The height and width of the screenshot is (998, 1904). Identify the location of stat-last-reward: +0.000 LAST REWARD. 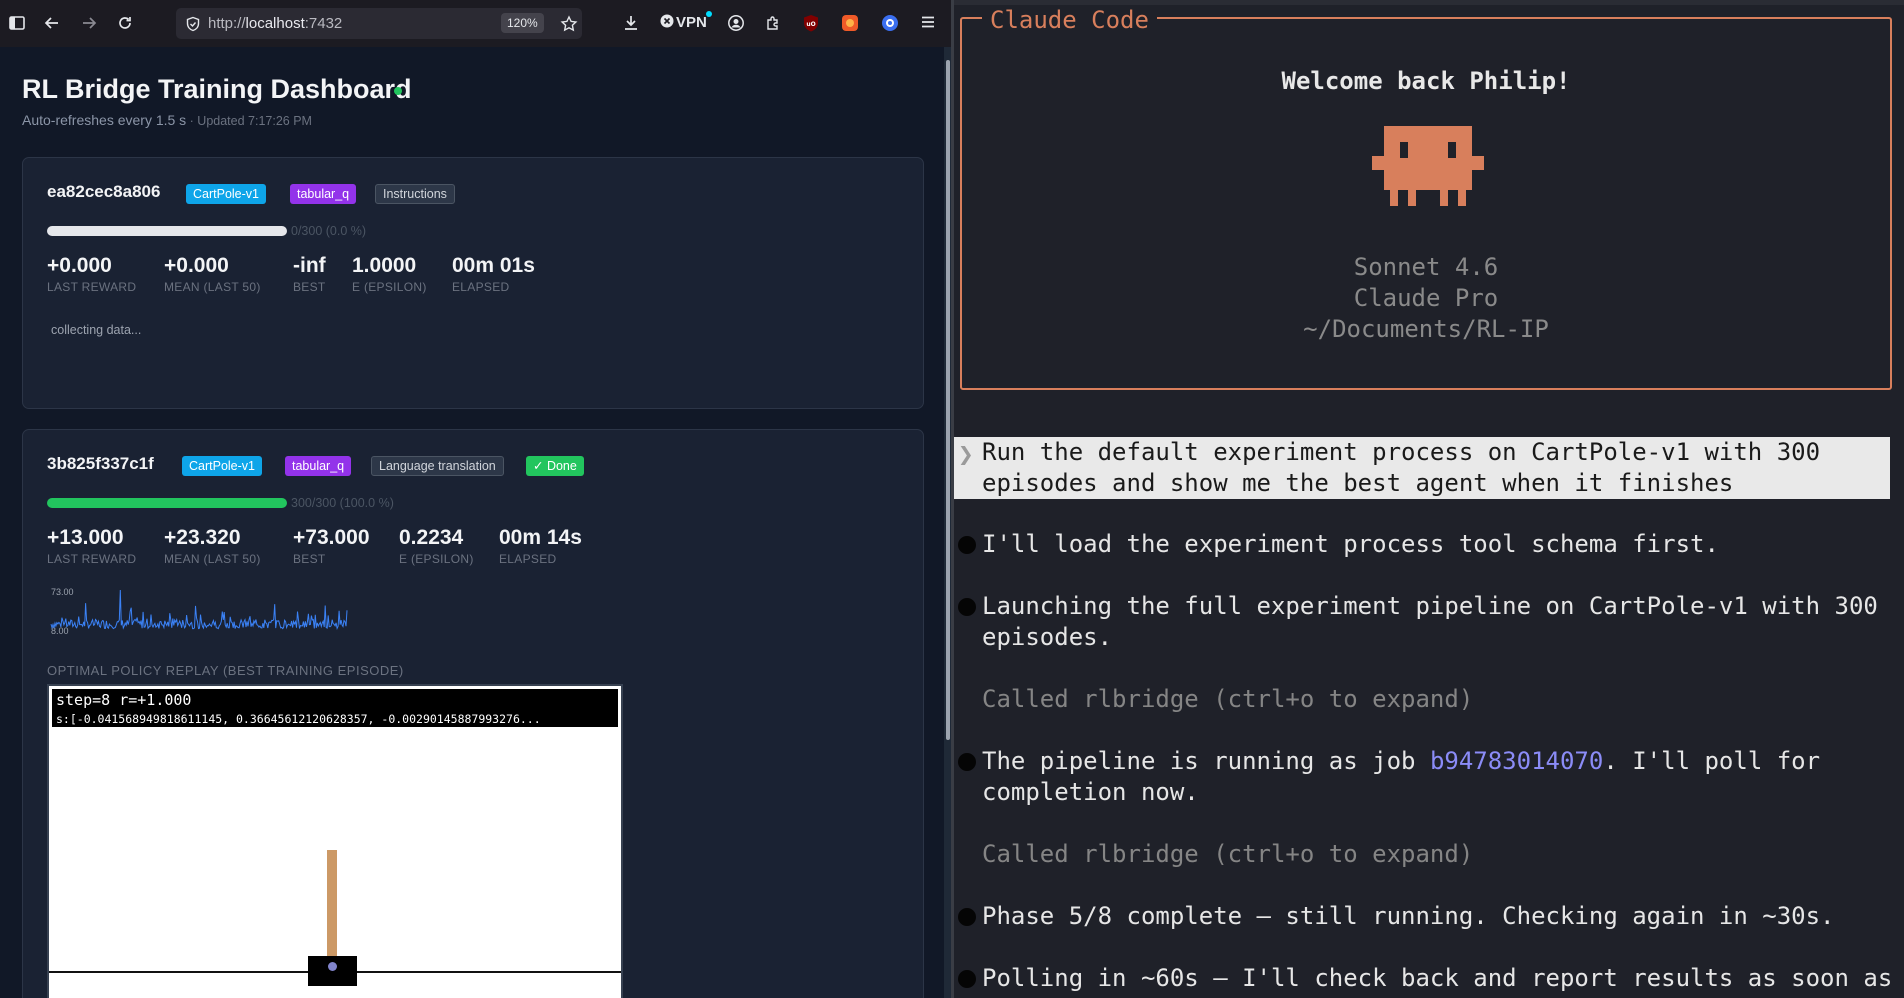
(91, 274).